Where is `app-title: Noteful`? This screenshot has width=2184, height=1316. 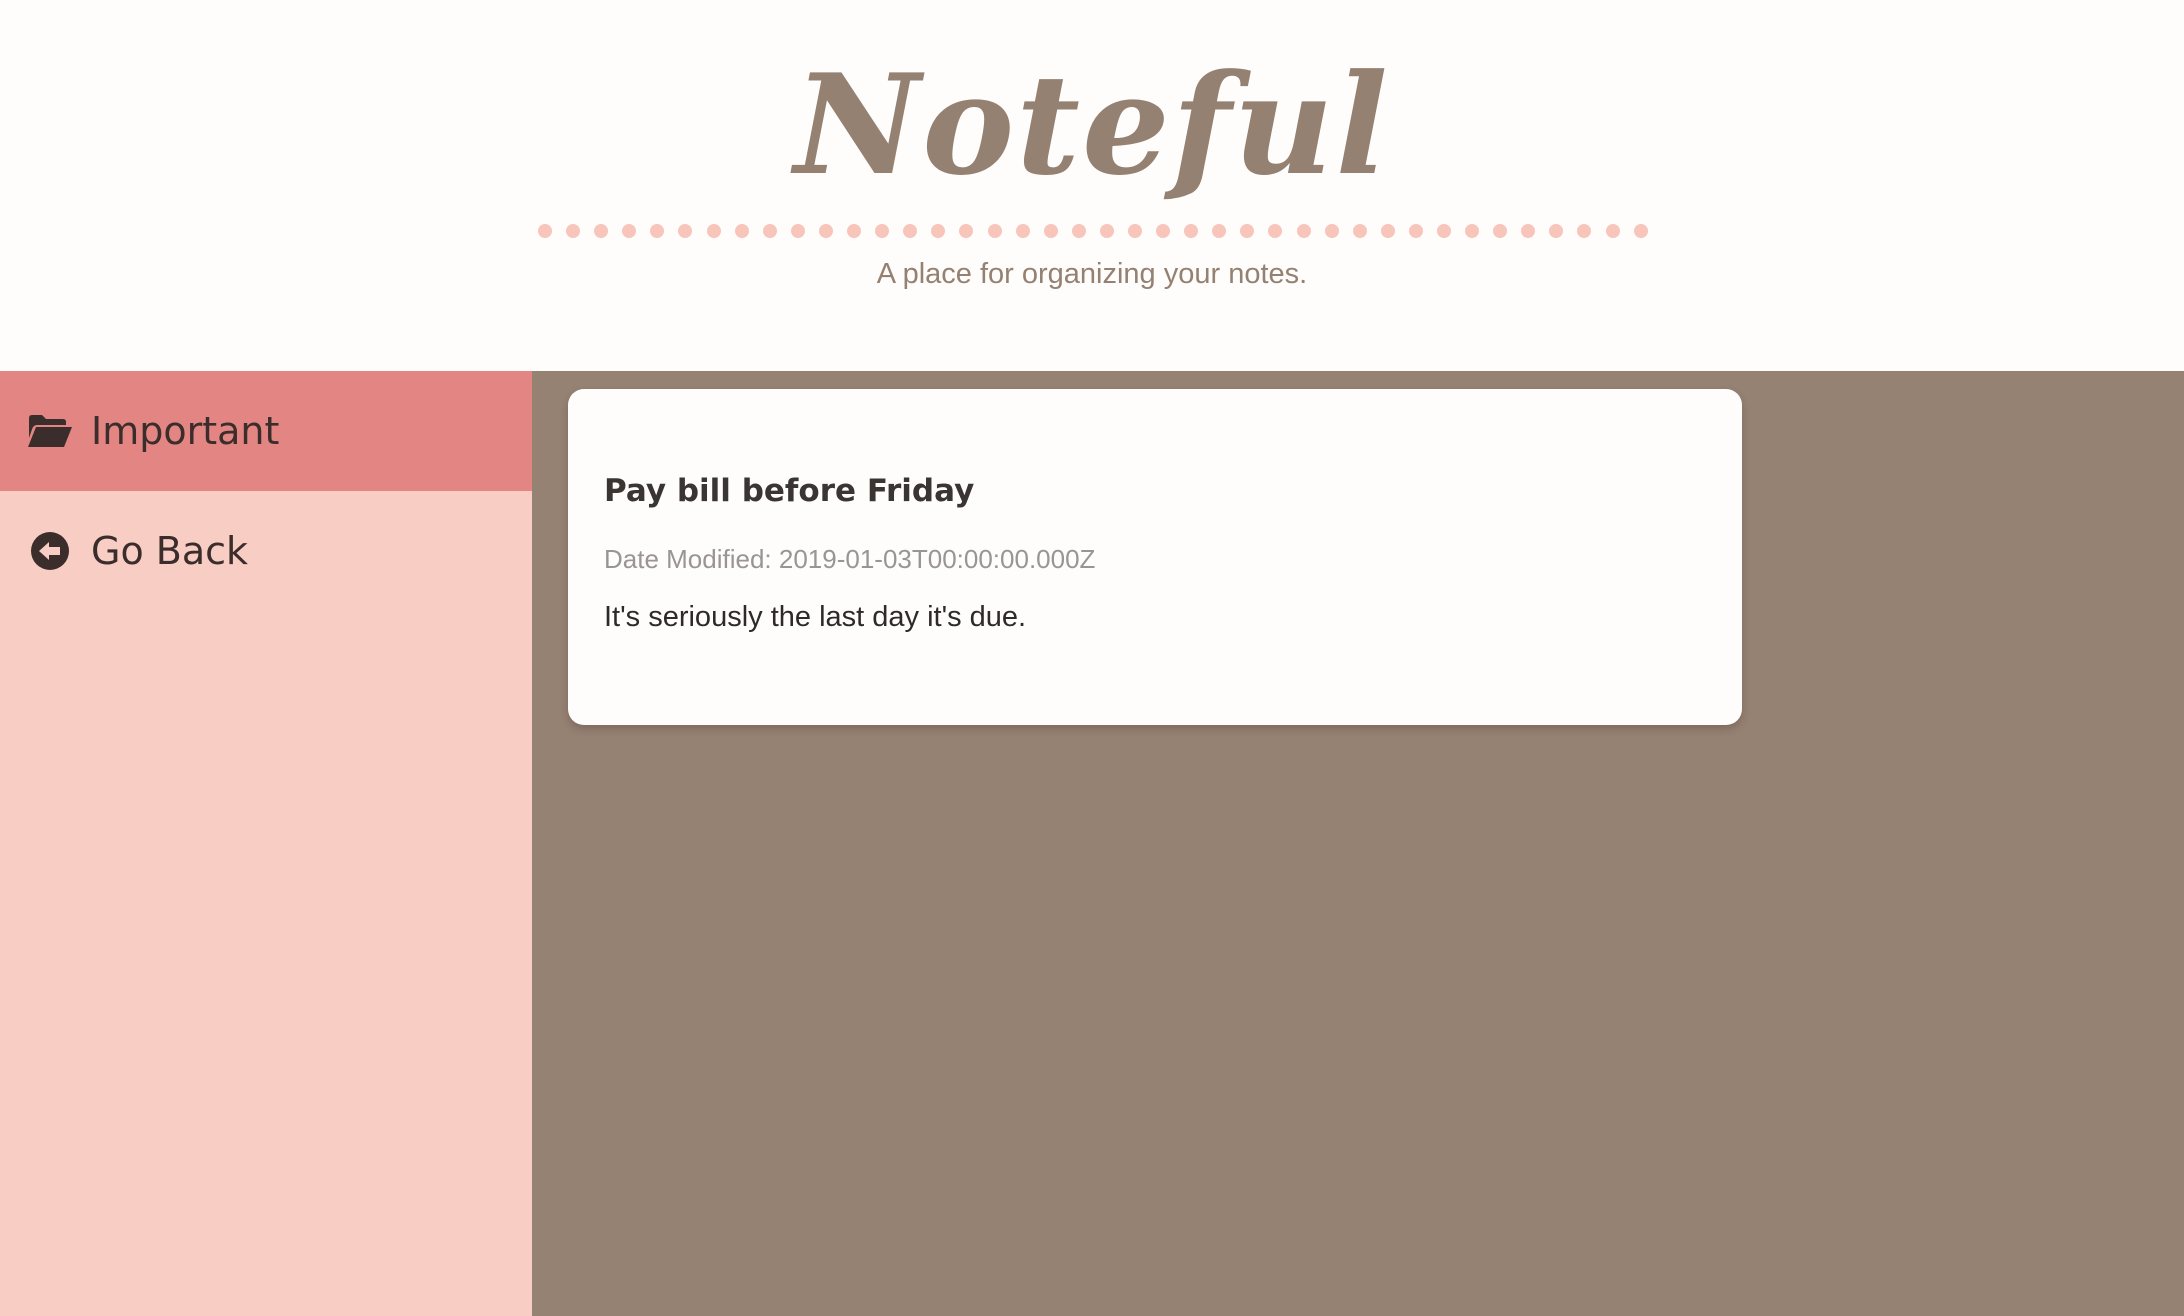 app-title: Noteful is located at coordinates (1092, 125).